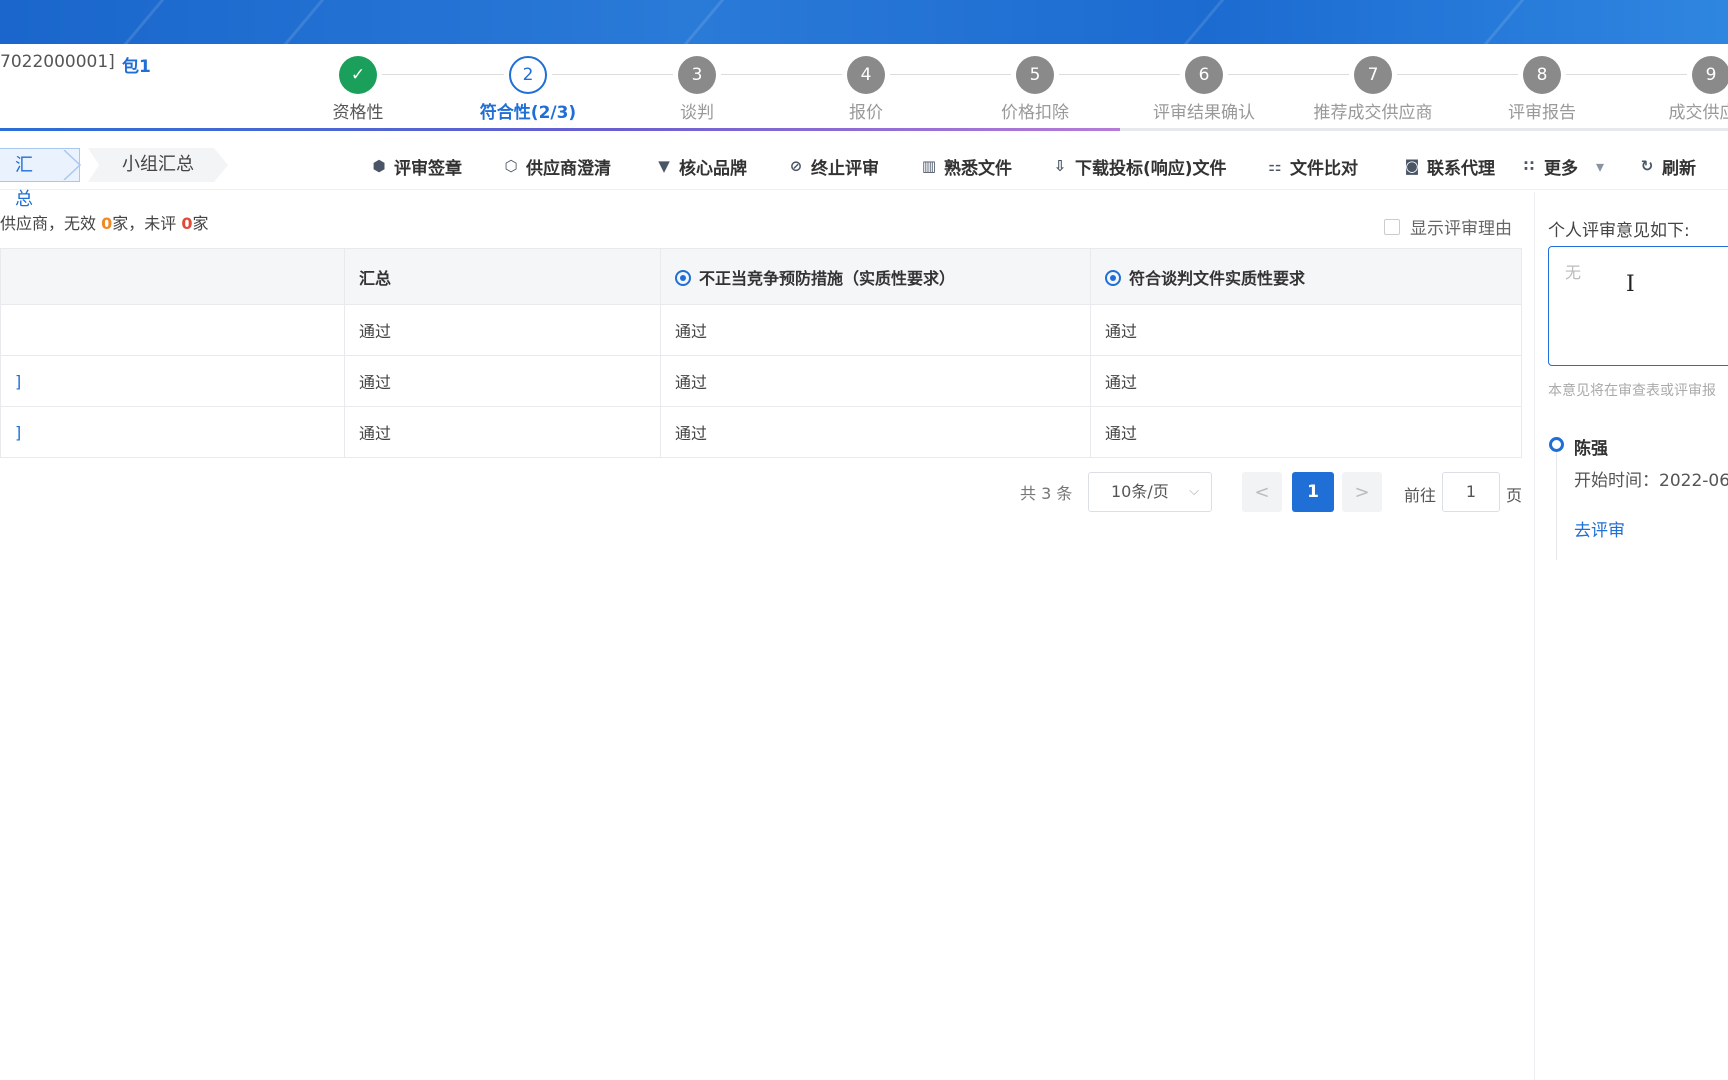 This screenshot has width=1728, height=1080. What do you see at coordinates (511, 166) in the screenshot?
I see `supplier-clarify-icon: ⬡` at bounding box center [511, 166].